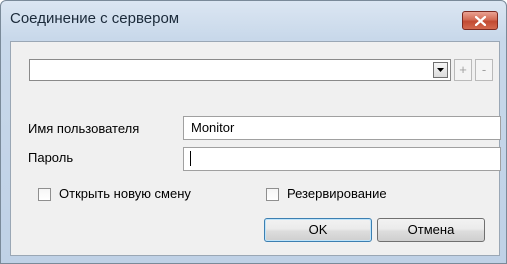  I want to click on close-icon, so click(480, 21).